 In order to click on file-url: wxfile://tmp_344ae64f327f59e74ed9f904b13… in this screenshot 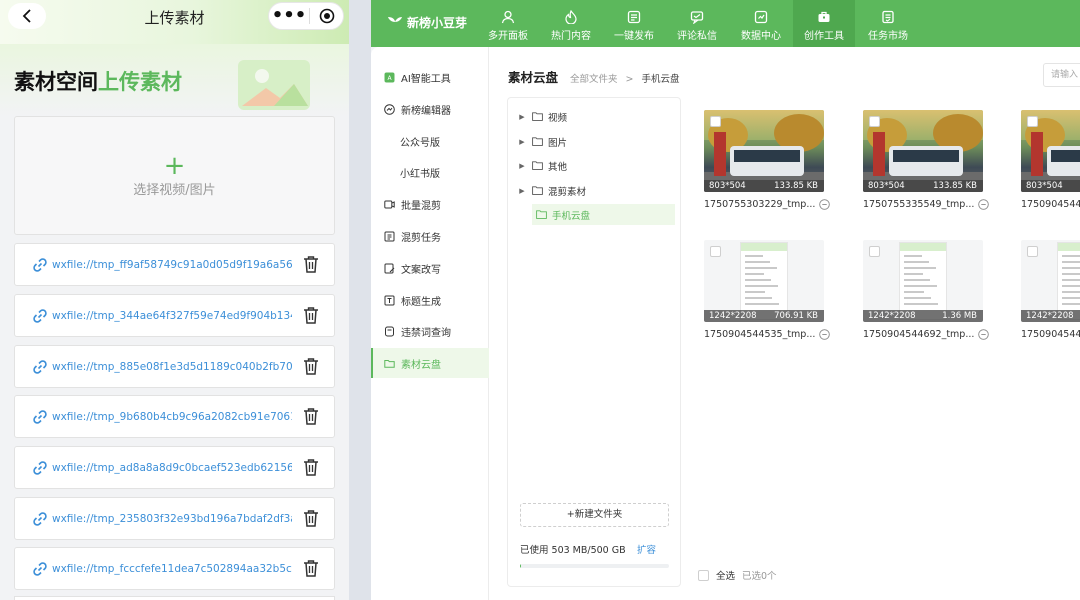, I will do `click(172, 315)`.